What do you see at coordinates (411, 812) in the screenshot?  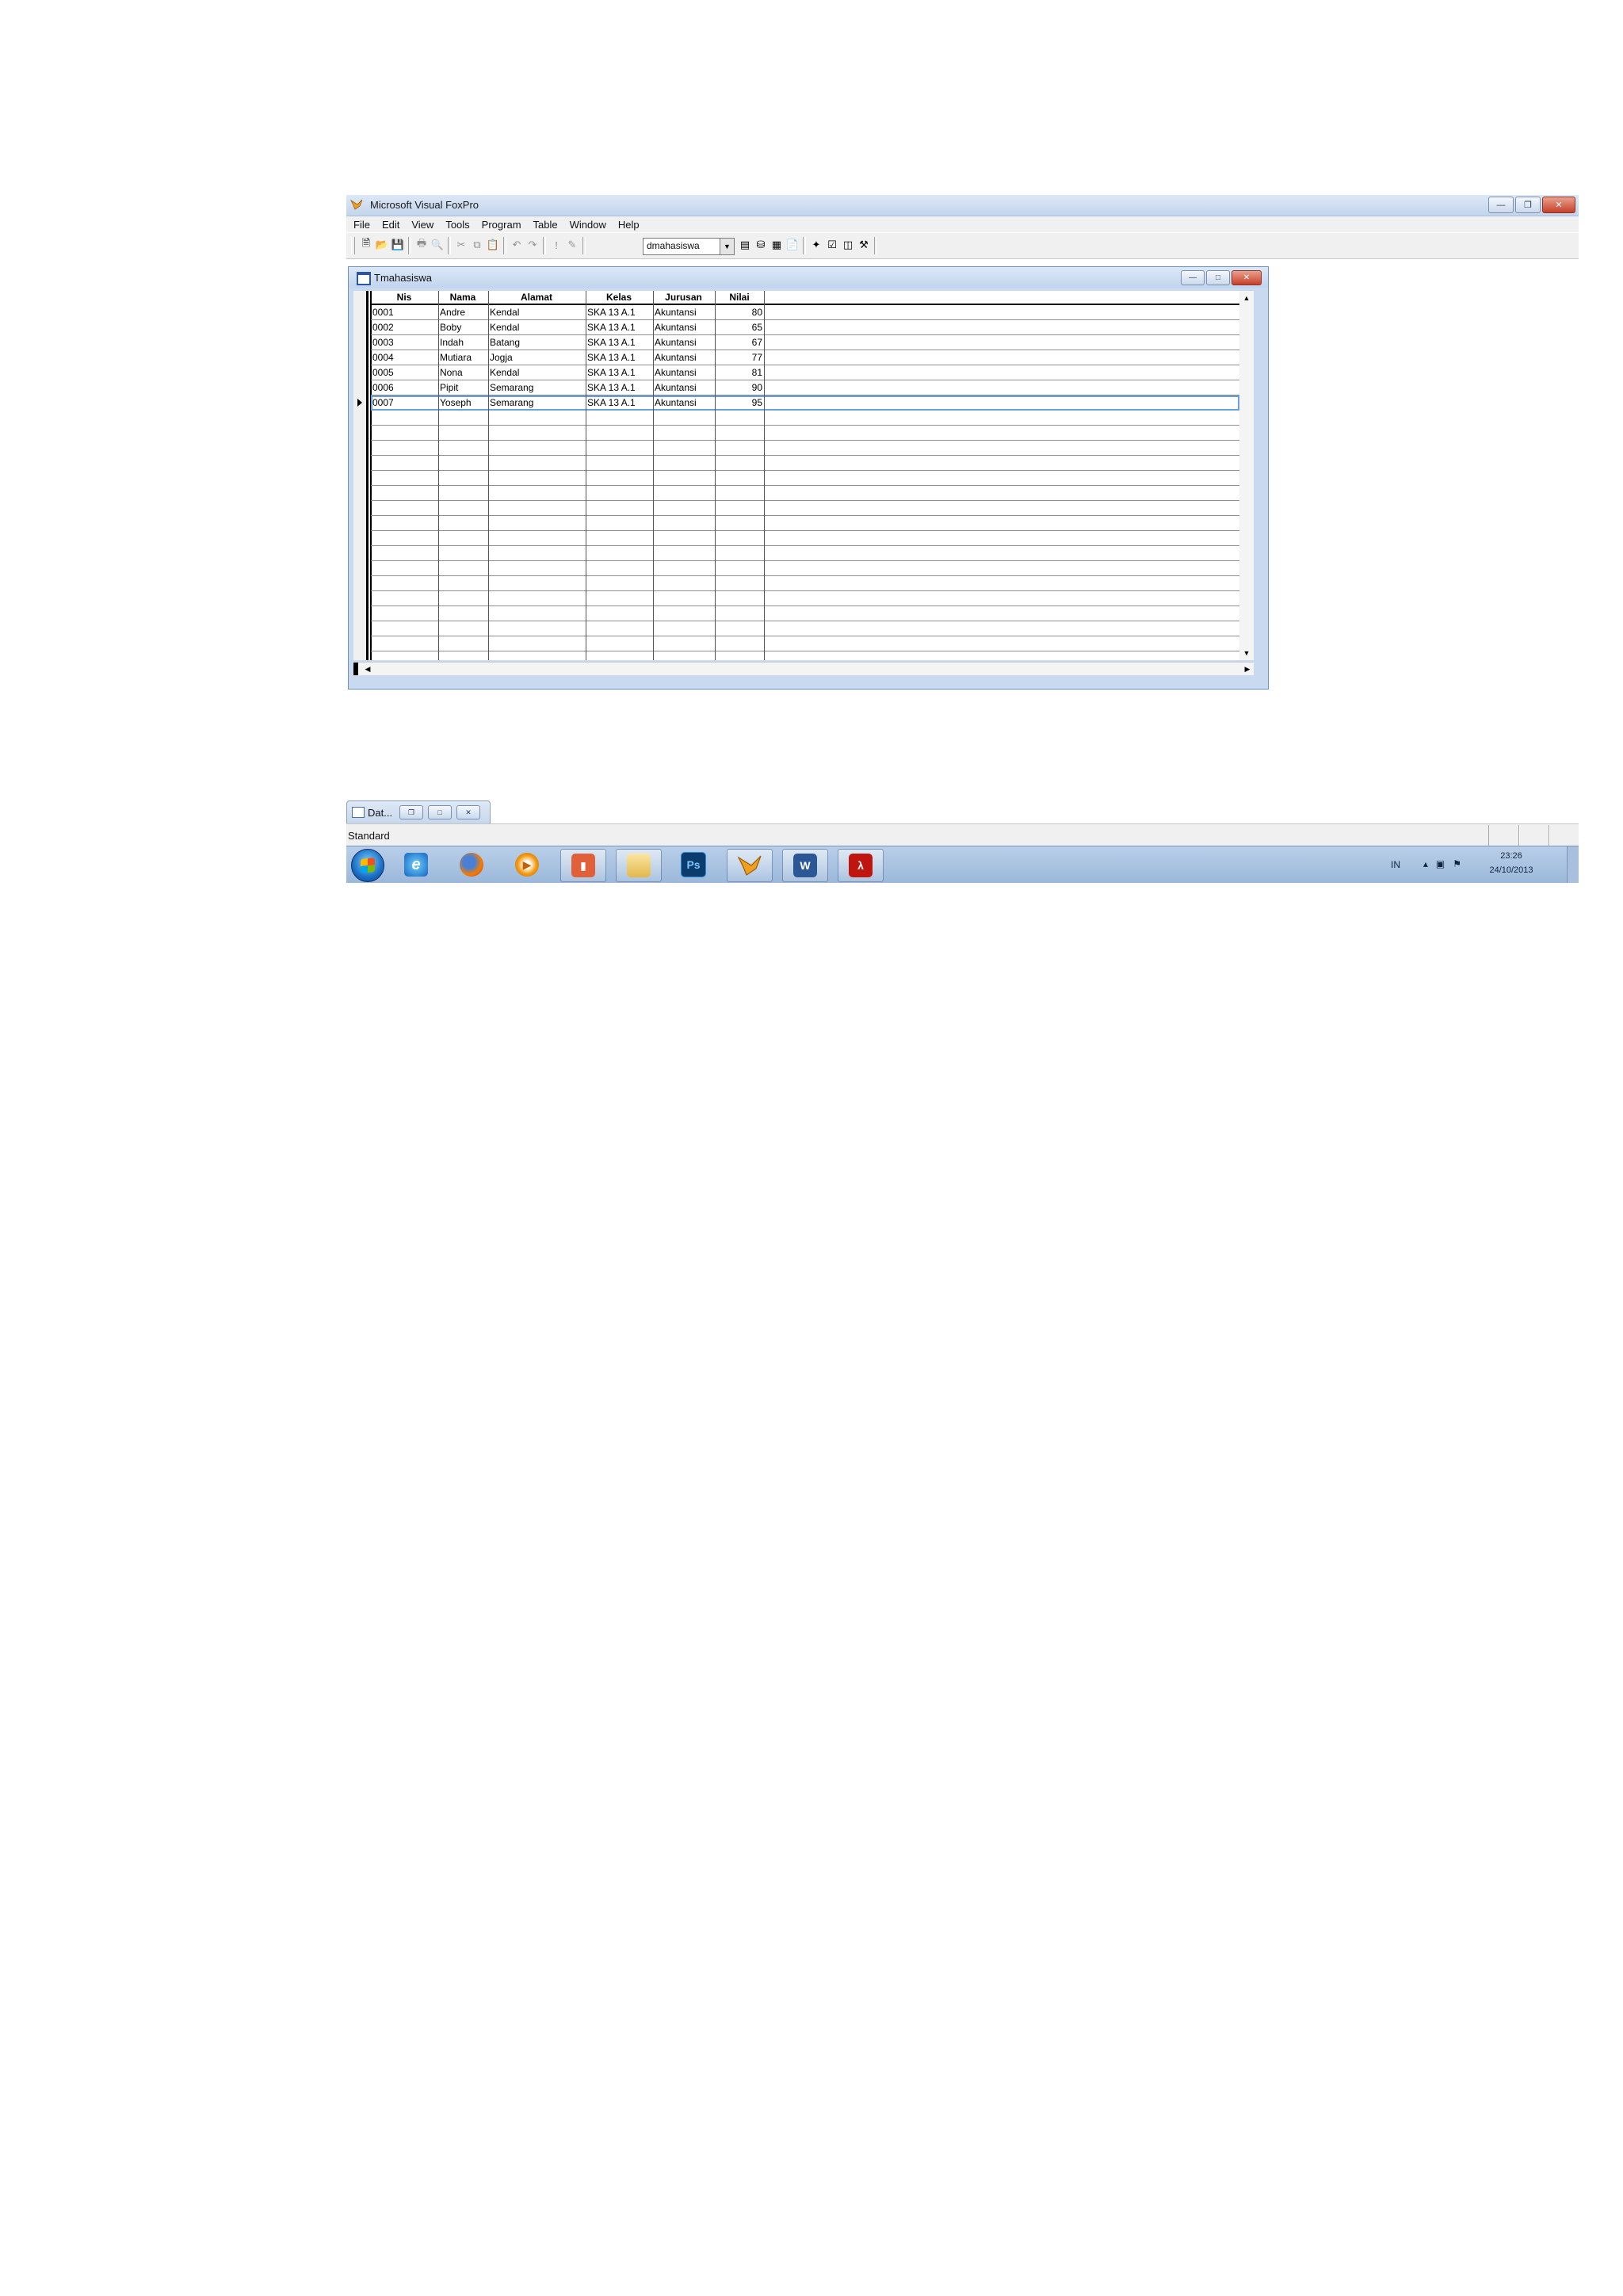 I see `minimized-restore-button: ❐` at bounding box center [411, 812].